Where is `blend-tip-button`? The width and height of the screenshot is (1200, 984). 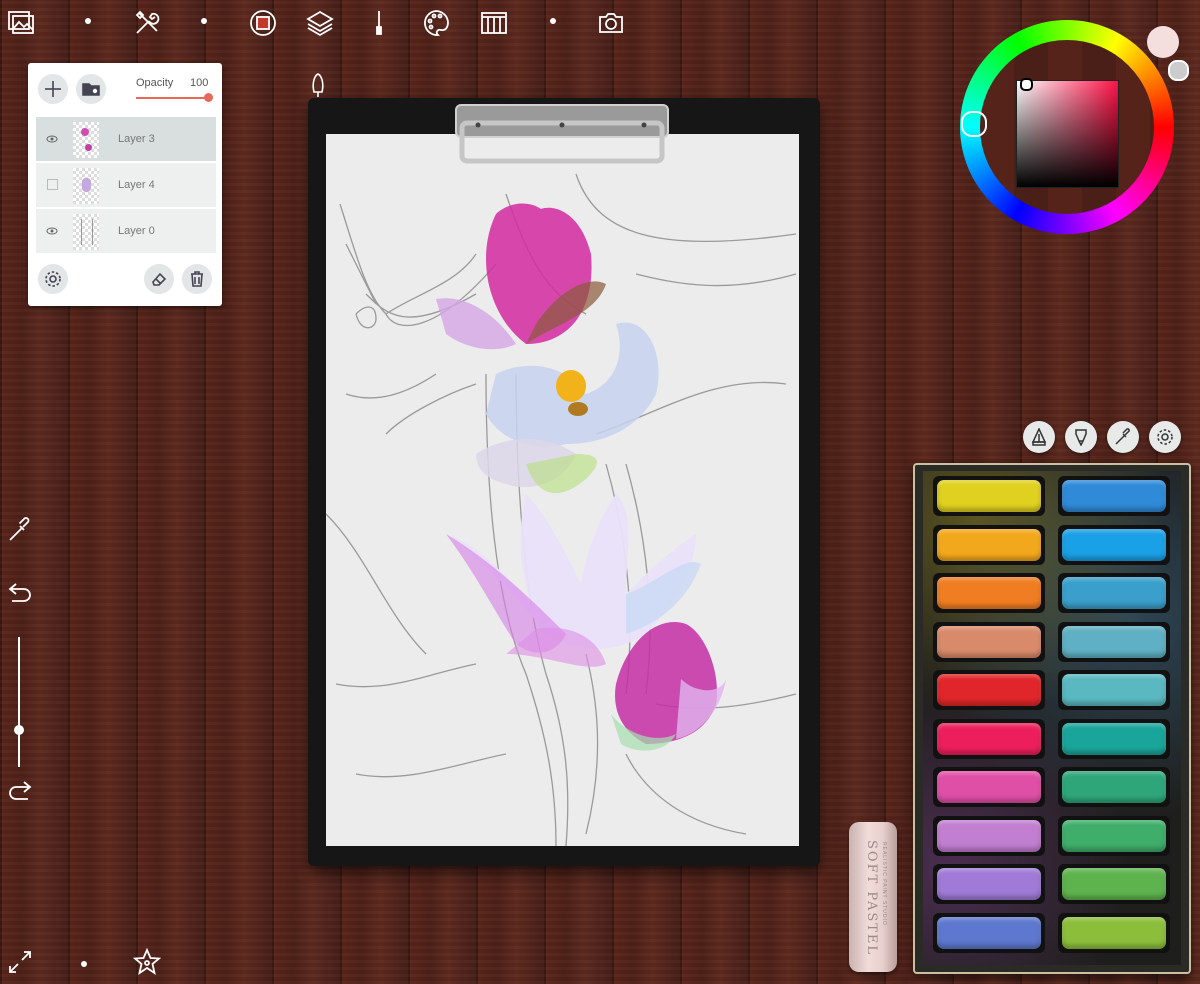 blend-tip-button is located at coordinates (1081, 437).